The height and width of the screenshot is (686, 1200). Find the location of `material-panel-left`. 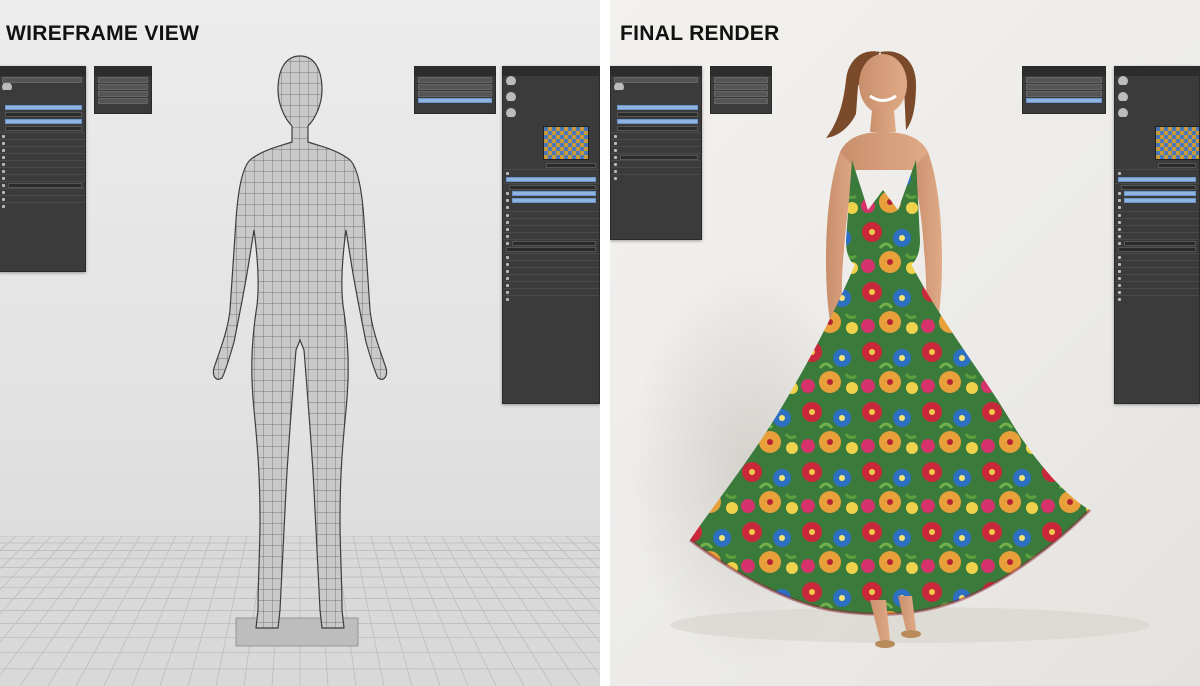

material-panel-left is located at coordinates (551, 235).